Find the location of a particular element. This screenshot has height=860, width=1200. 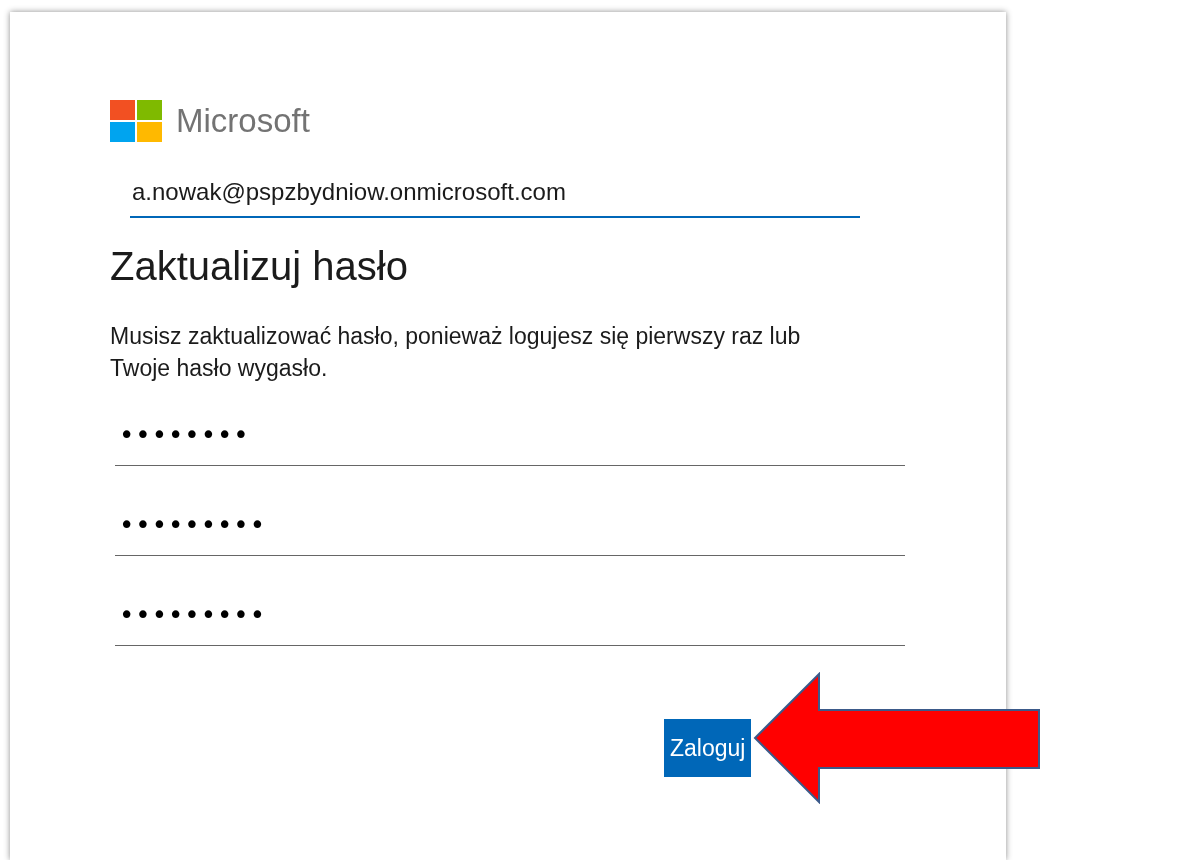

instruction-text: Musisz zaktualizować hasło, ponieważ logujesz się pierwszy raz lub Twoje hasło wygasło. is located at coordinates (456, 352).